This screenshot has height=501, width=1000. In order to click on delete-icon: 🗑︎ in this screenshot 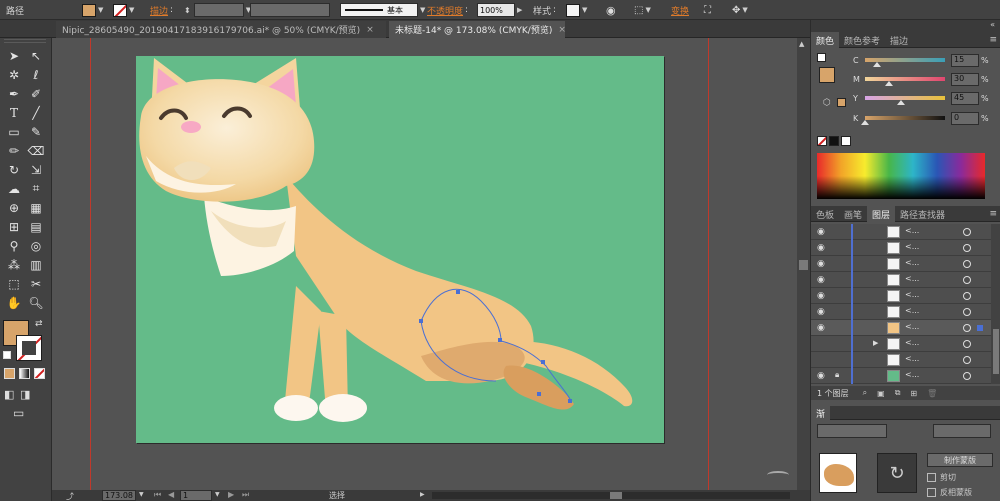, I will do `click(932, 393)`.